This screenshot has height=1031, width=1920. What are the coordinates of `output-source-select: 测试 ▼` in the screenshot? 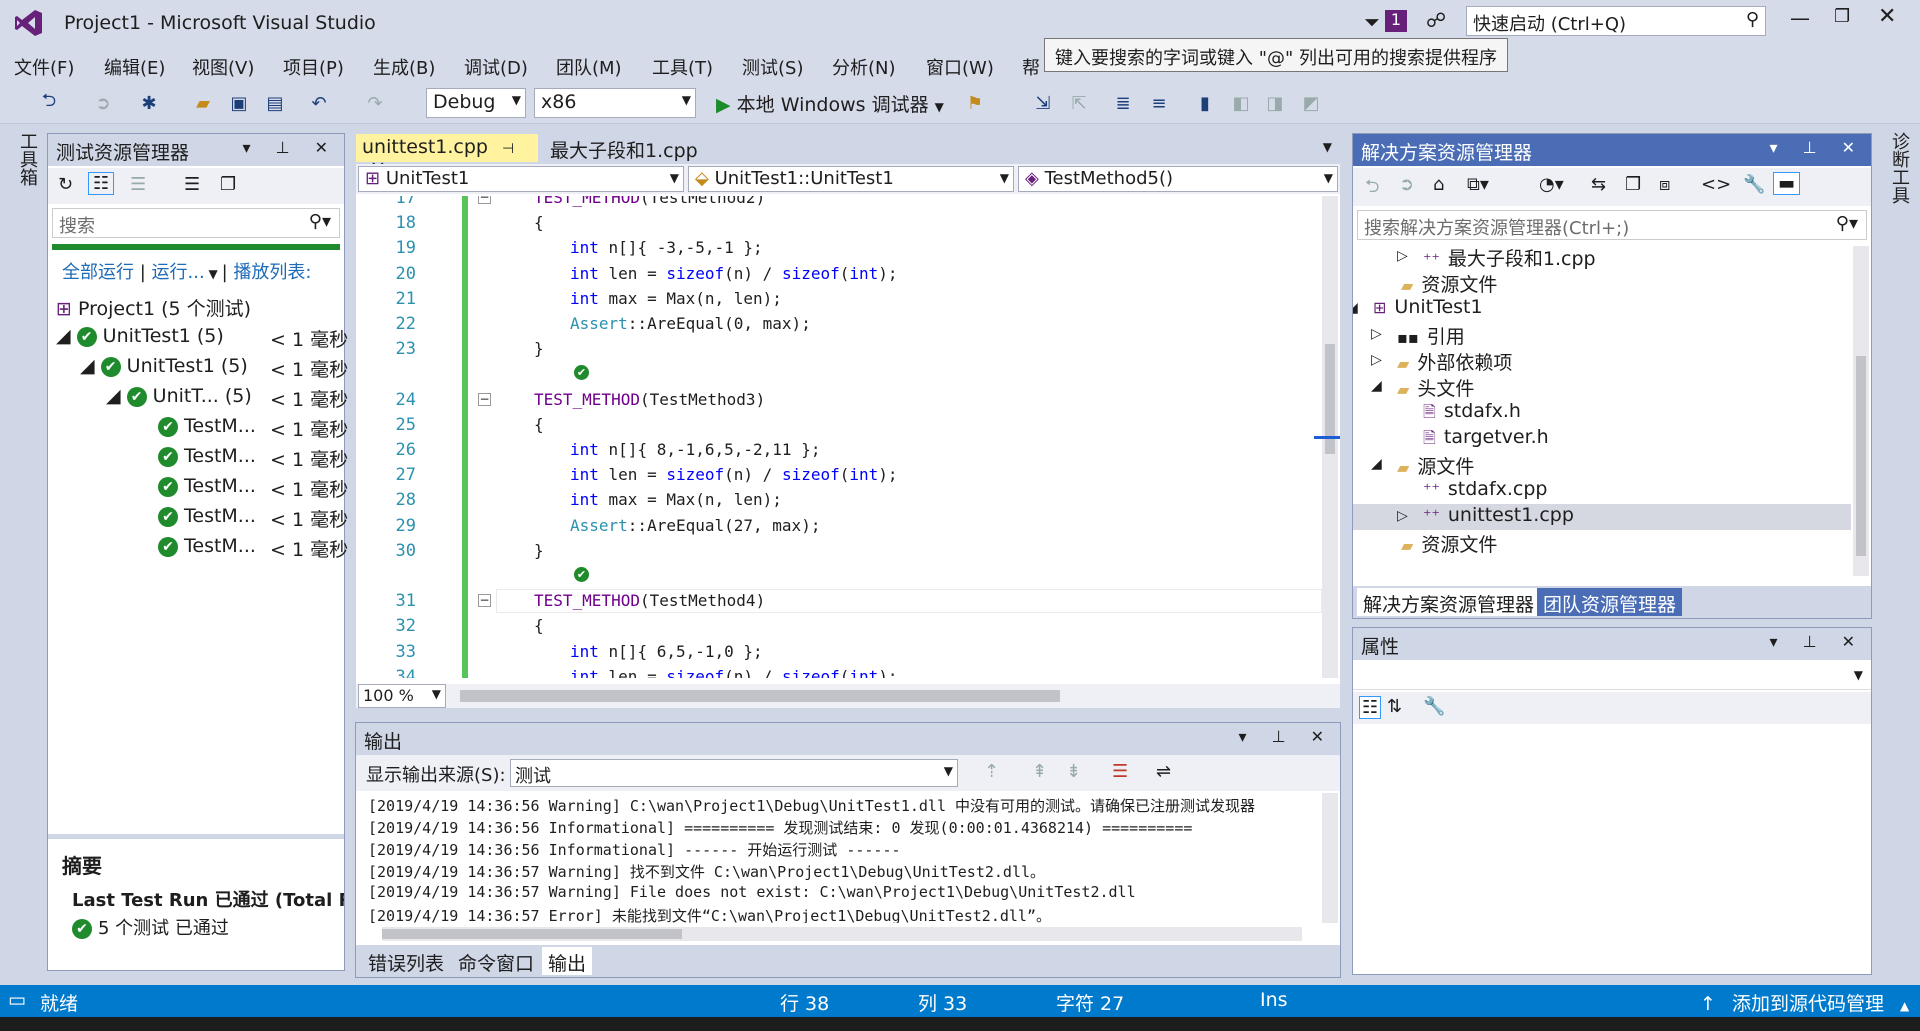 It's located at (734, 773).